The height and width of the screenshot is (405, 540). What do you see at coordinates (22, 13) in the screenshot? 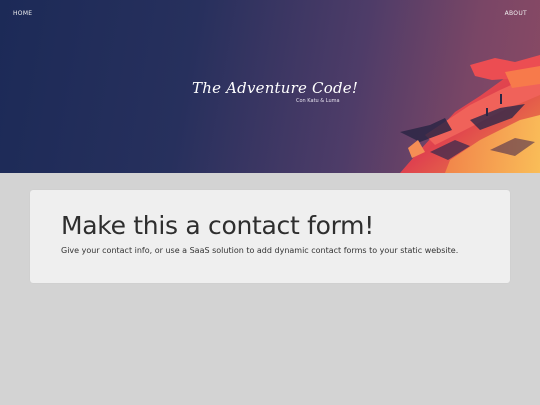
I see `nav-home-link: HOME` at bounding box center [22, 13].